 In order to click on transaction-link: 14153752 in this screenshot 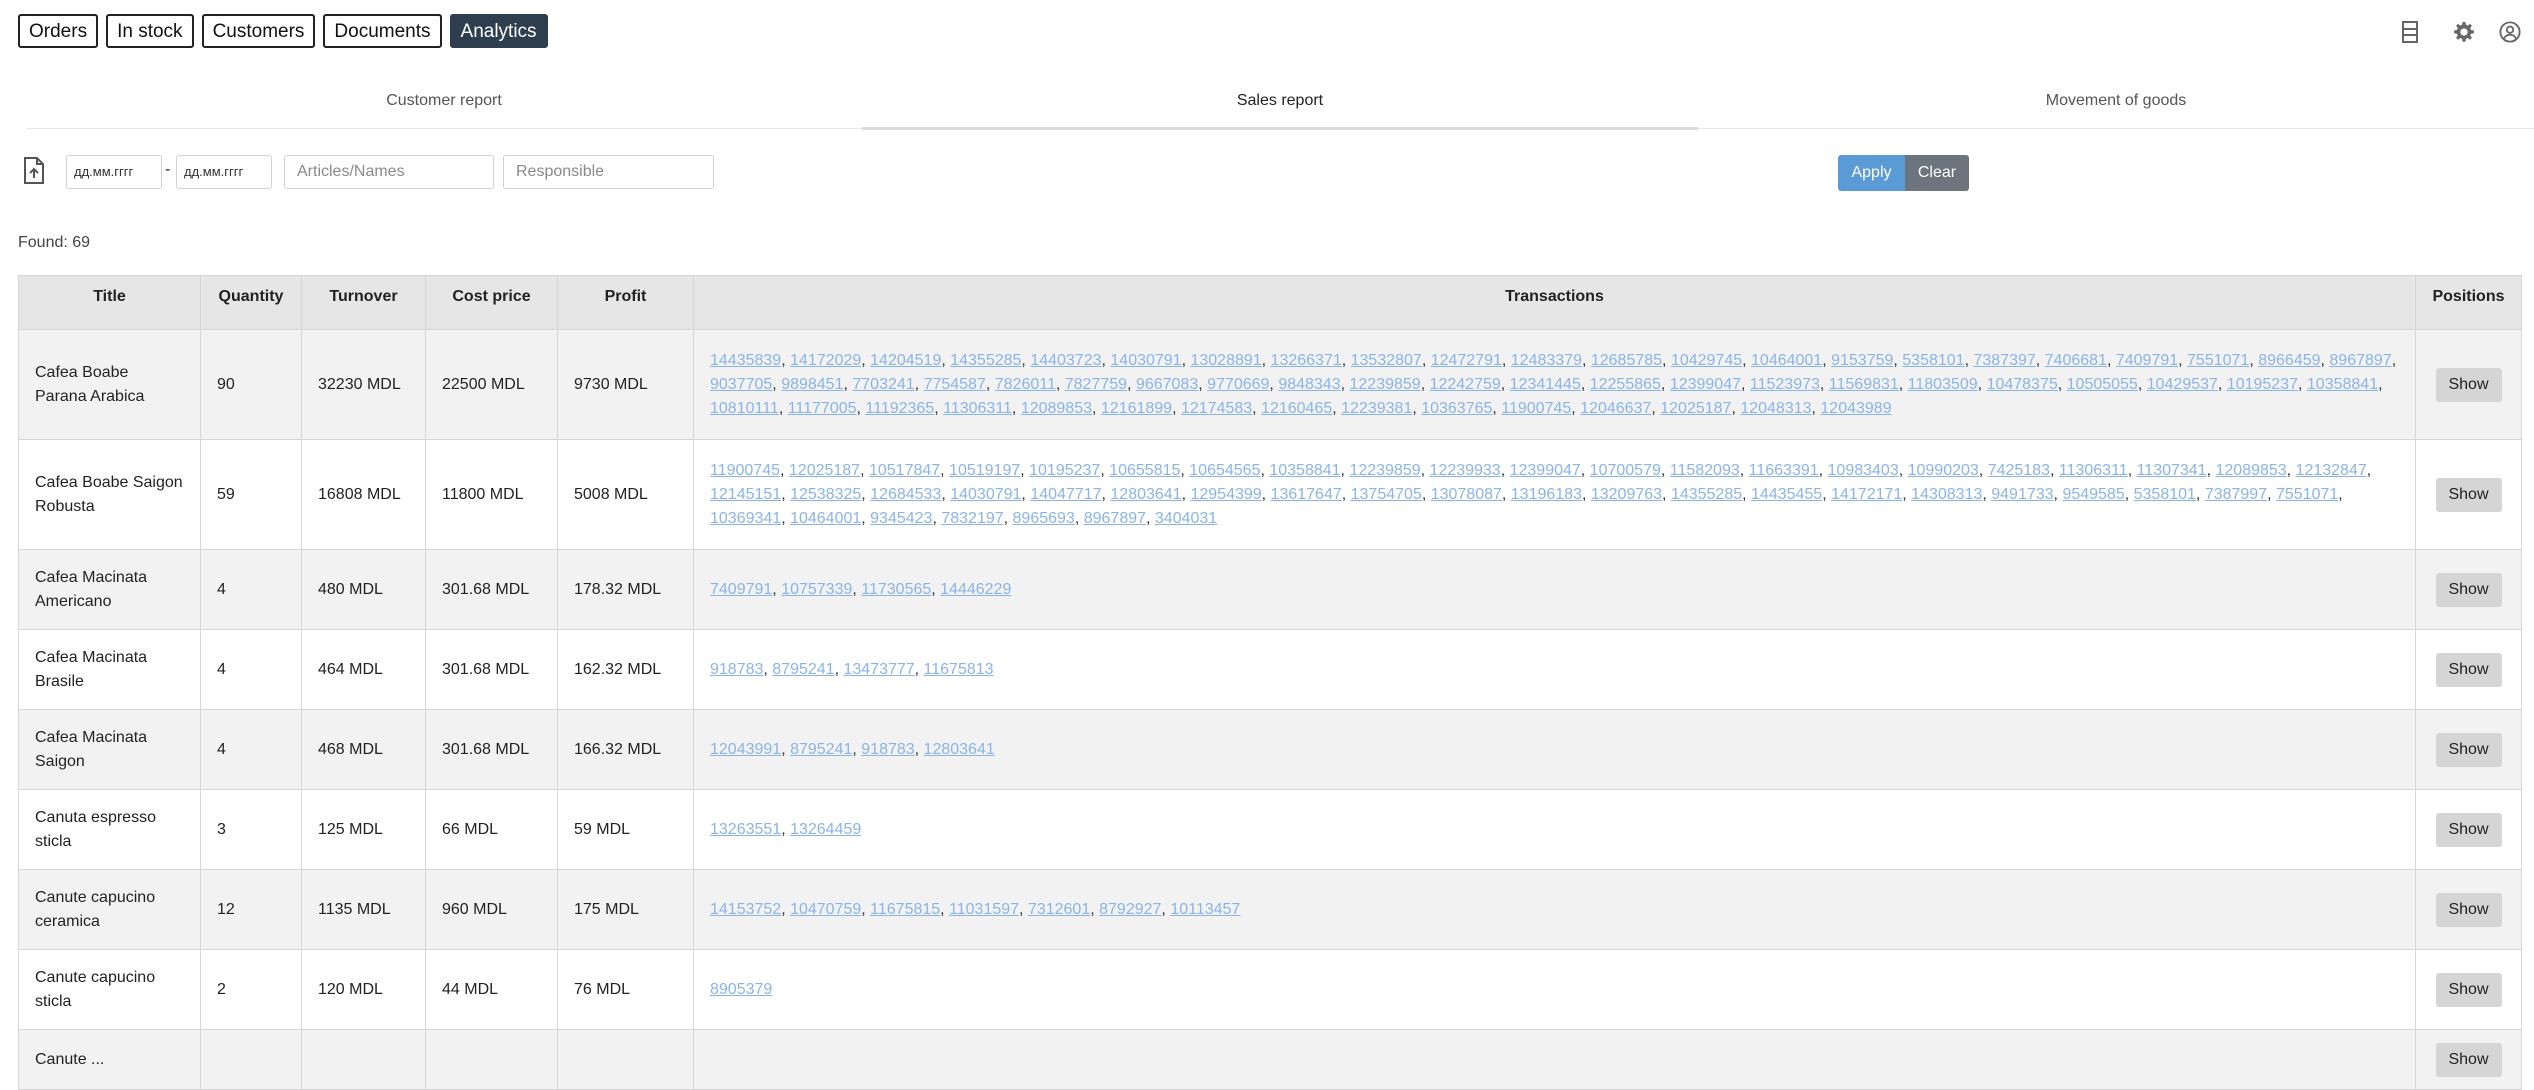, I will do `click(745, 909)`.